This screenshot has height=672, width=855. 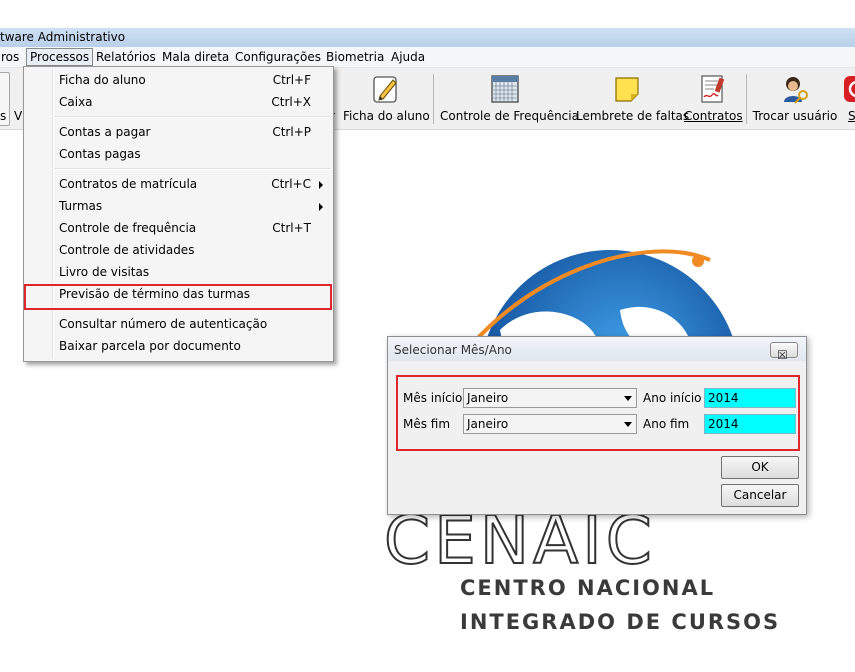 I want to click on menu-item-shortcut: Ctrl+F, so click(x=291, y=80).